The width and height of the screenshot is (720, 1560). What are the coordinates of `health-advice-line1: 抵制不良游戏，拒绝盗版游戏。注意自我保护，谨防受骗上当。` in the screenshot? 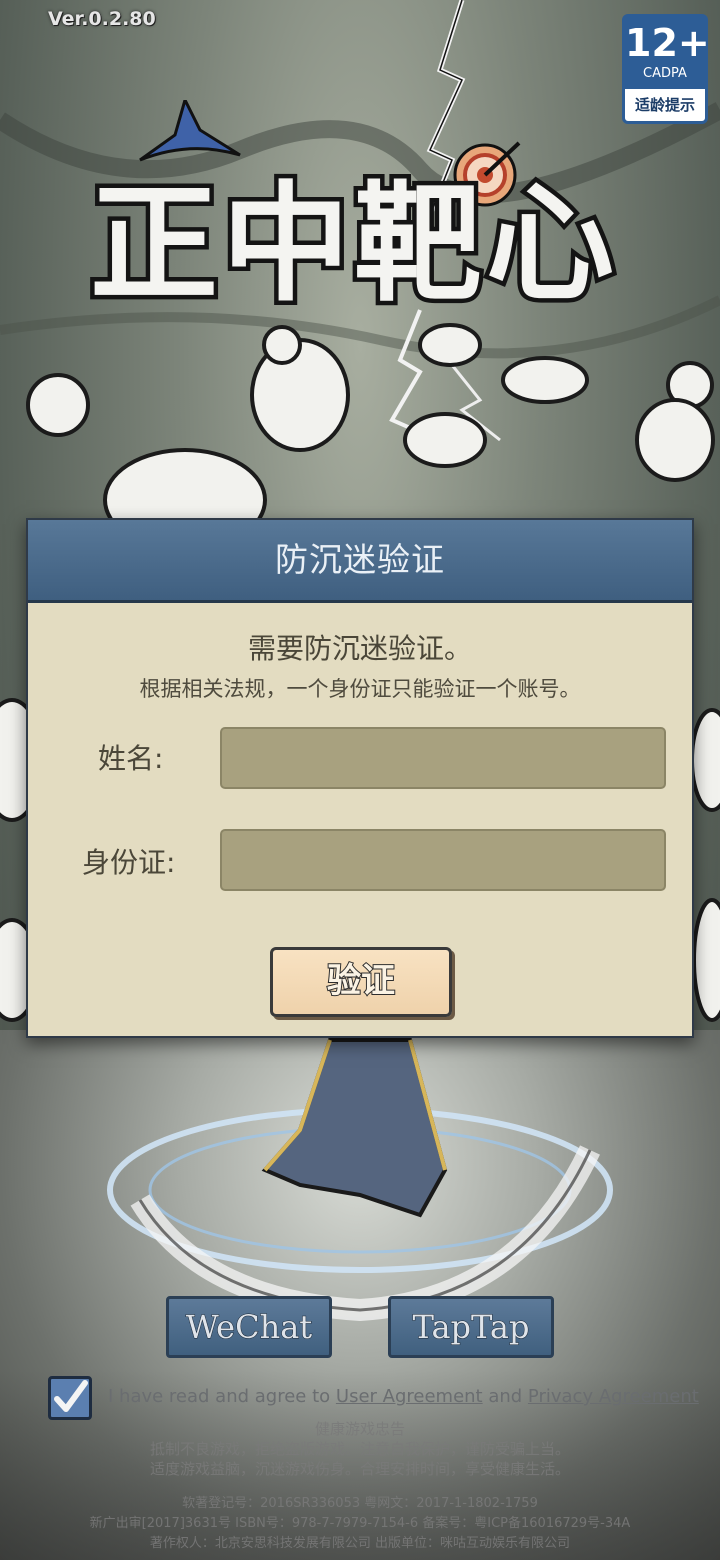 It's located at (359, 1449).